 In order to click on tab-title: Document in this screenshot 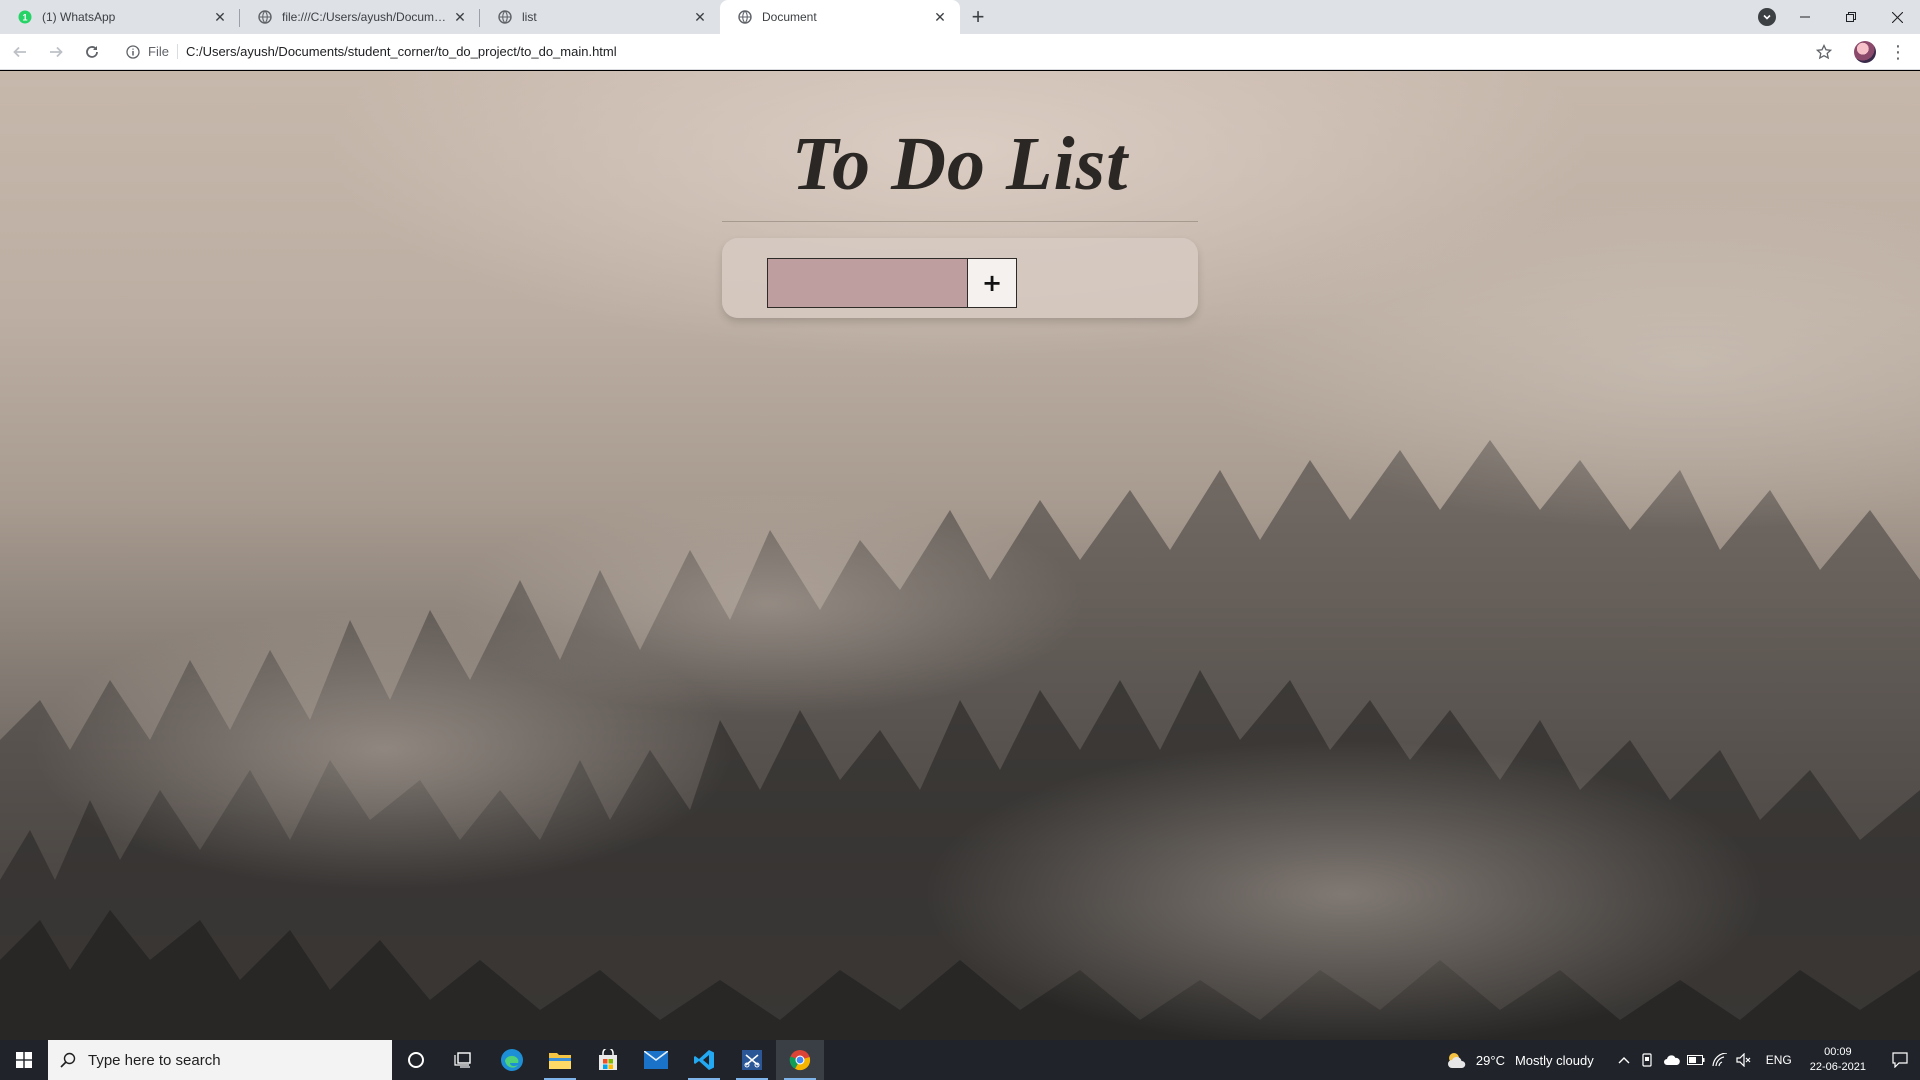, I will do `click(789, 17)`.